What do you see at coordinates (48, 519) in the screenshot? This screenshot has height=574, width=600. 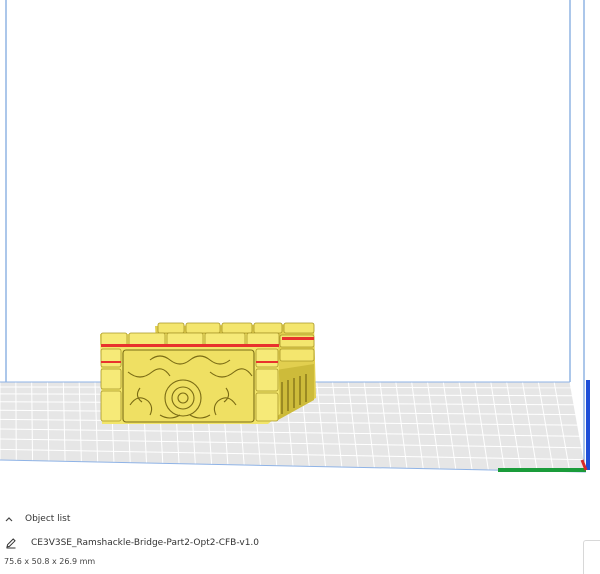 I see `object-list-label: Object list` at bounding box center [48, 519].